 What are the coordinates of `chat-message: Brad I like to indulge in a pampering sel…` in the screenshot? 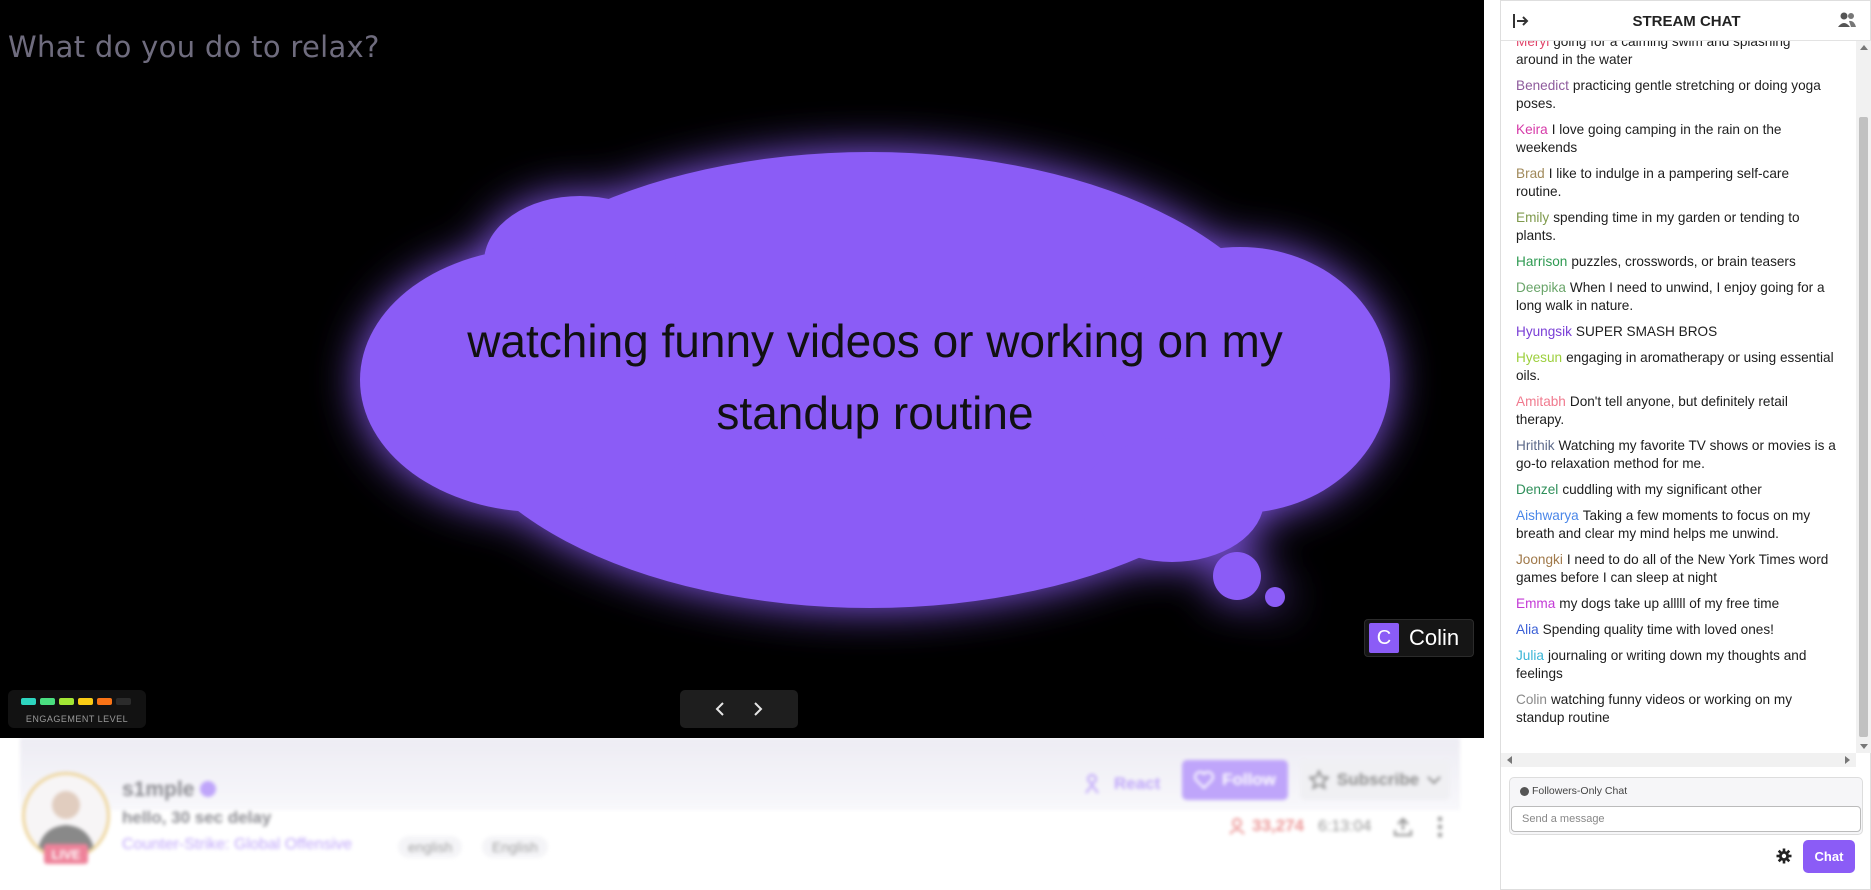 It's located at (1676, 183).